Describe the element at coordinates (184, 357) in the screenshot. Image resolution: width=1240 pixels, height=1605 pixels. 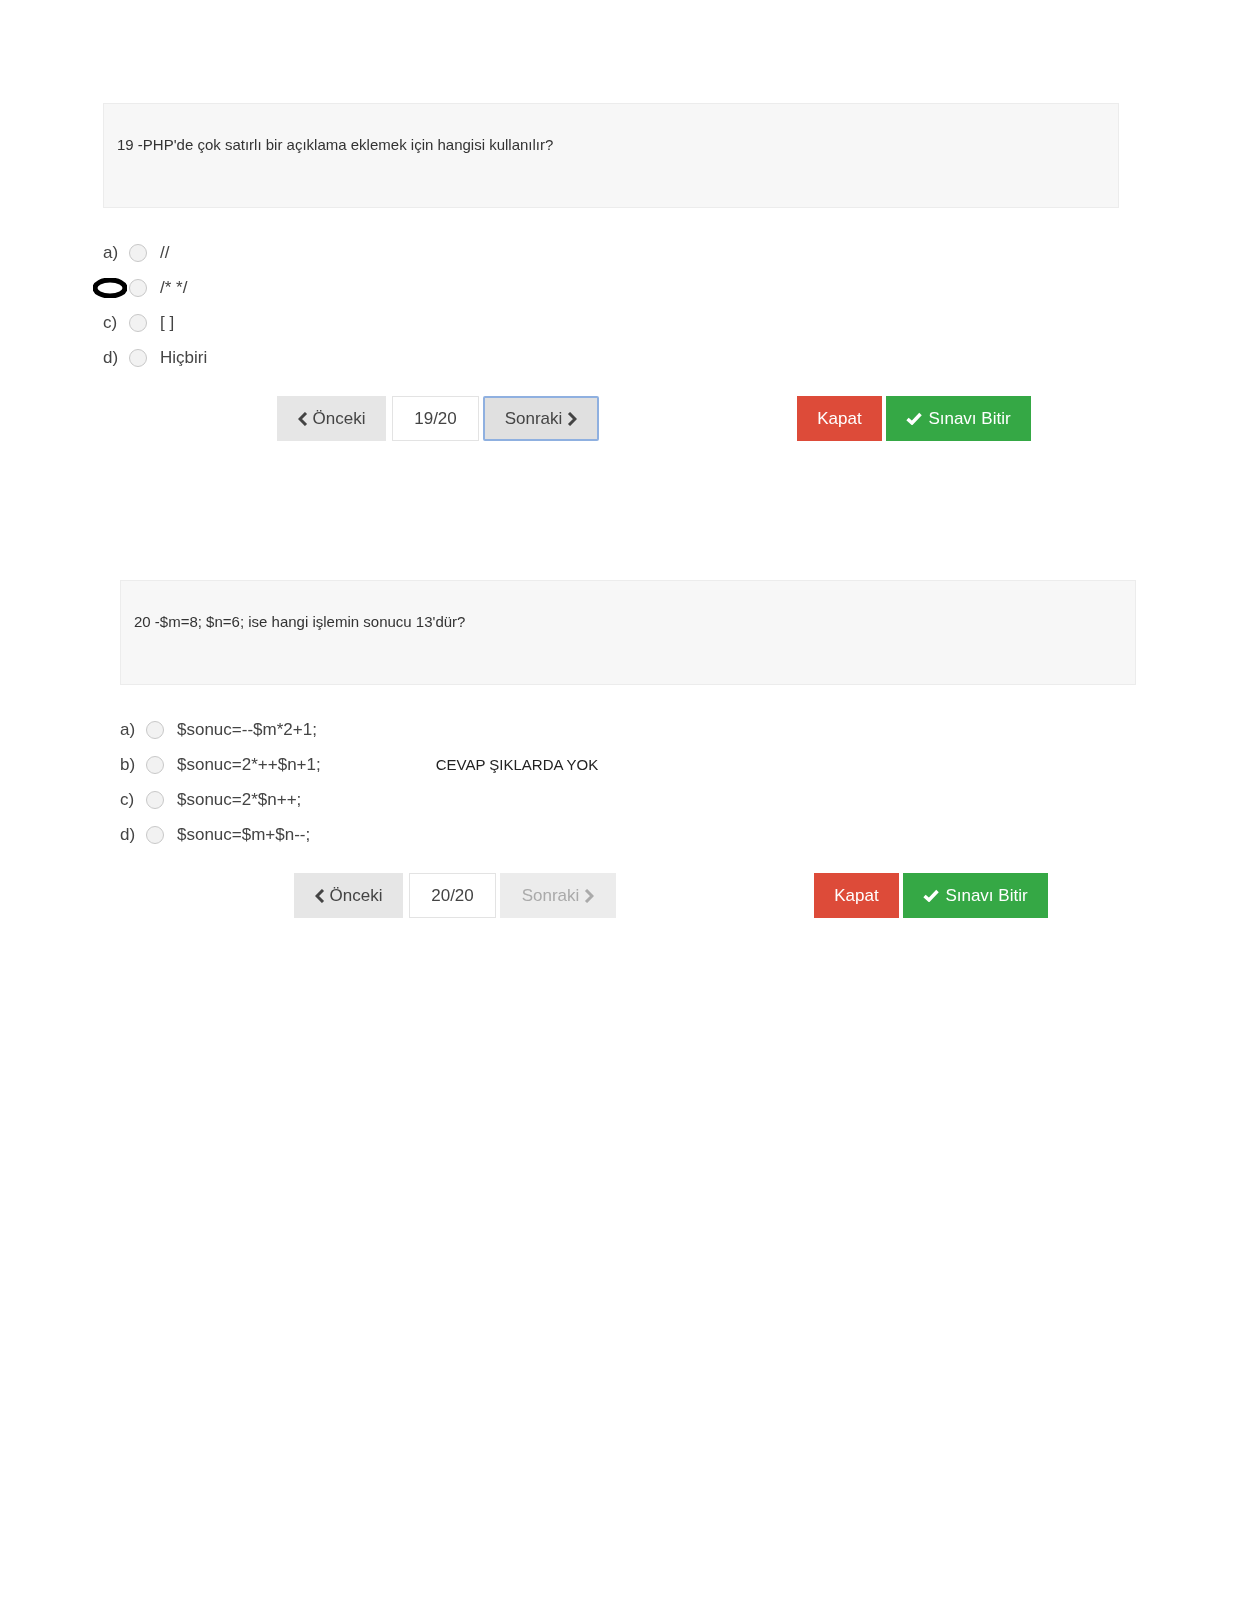
I see `option-text: Hiçbiri` at that location.